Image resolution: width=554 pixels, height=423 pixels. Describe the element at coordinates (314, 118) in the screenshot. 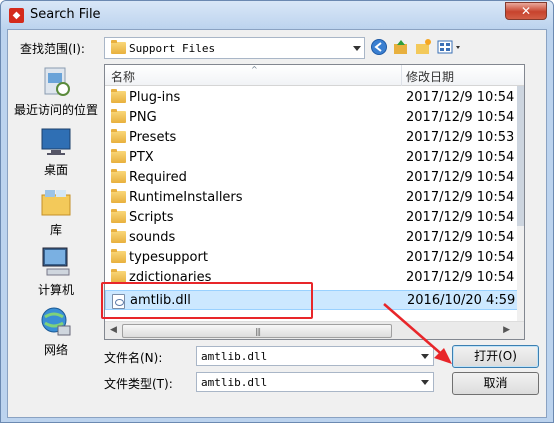

I see `list-item: PNG 2017/12/9 10:54` at that location.